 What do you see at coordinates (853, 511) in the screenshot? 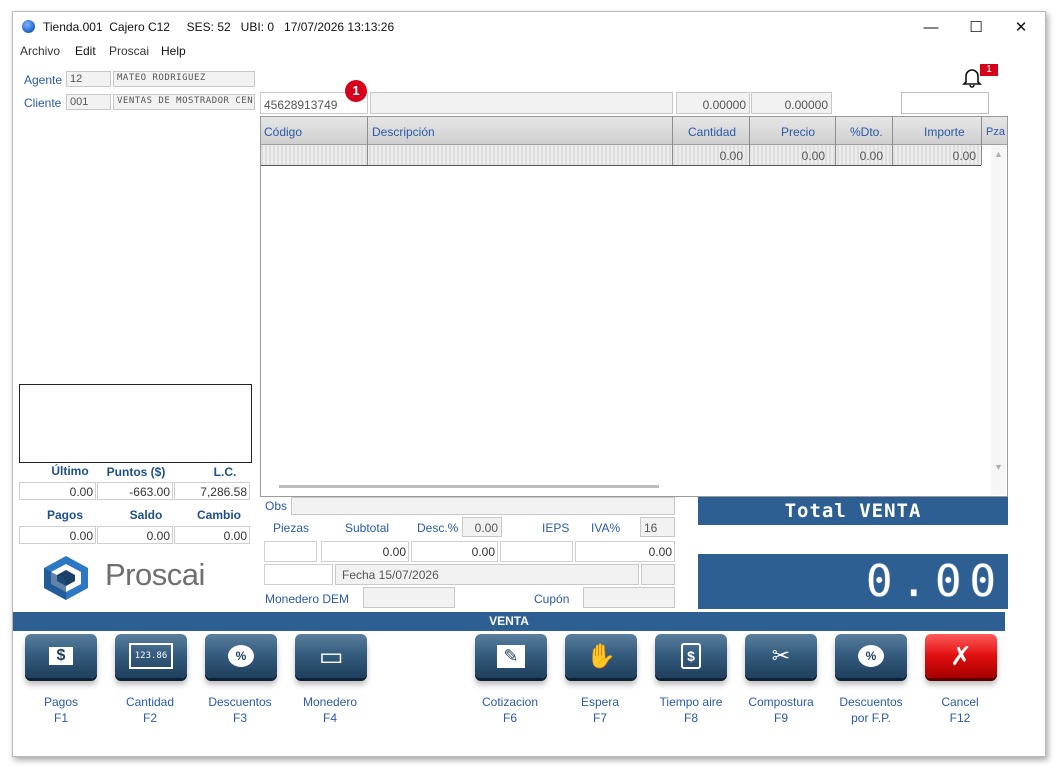
I see `total-venta-title: Total VENTA` at bounding box center [853, 511].